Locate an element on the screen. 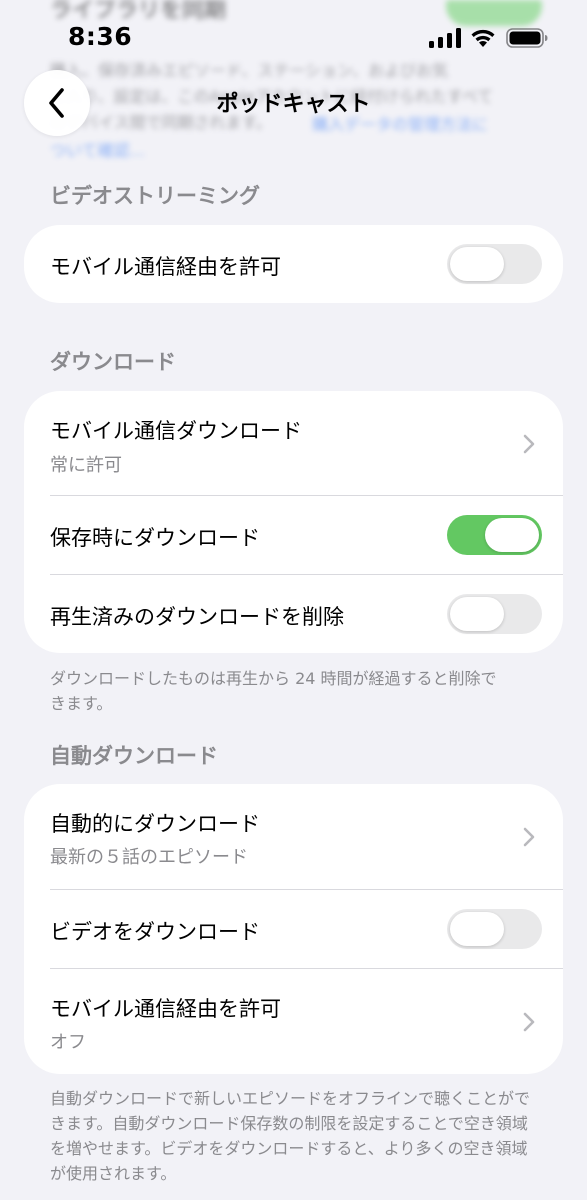  settings-row-auto-cellular: モバイル通信経由を許可 オフ is located at coordinates (293, 1021).